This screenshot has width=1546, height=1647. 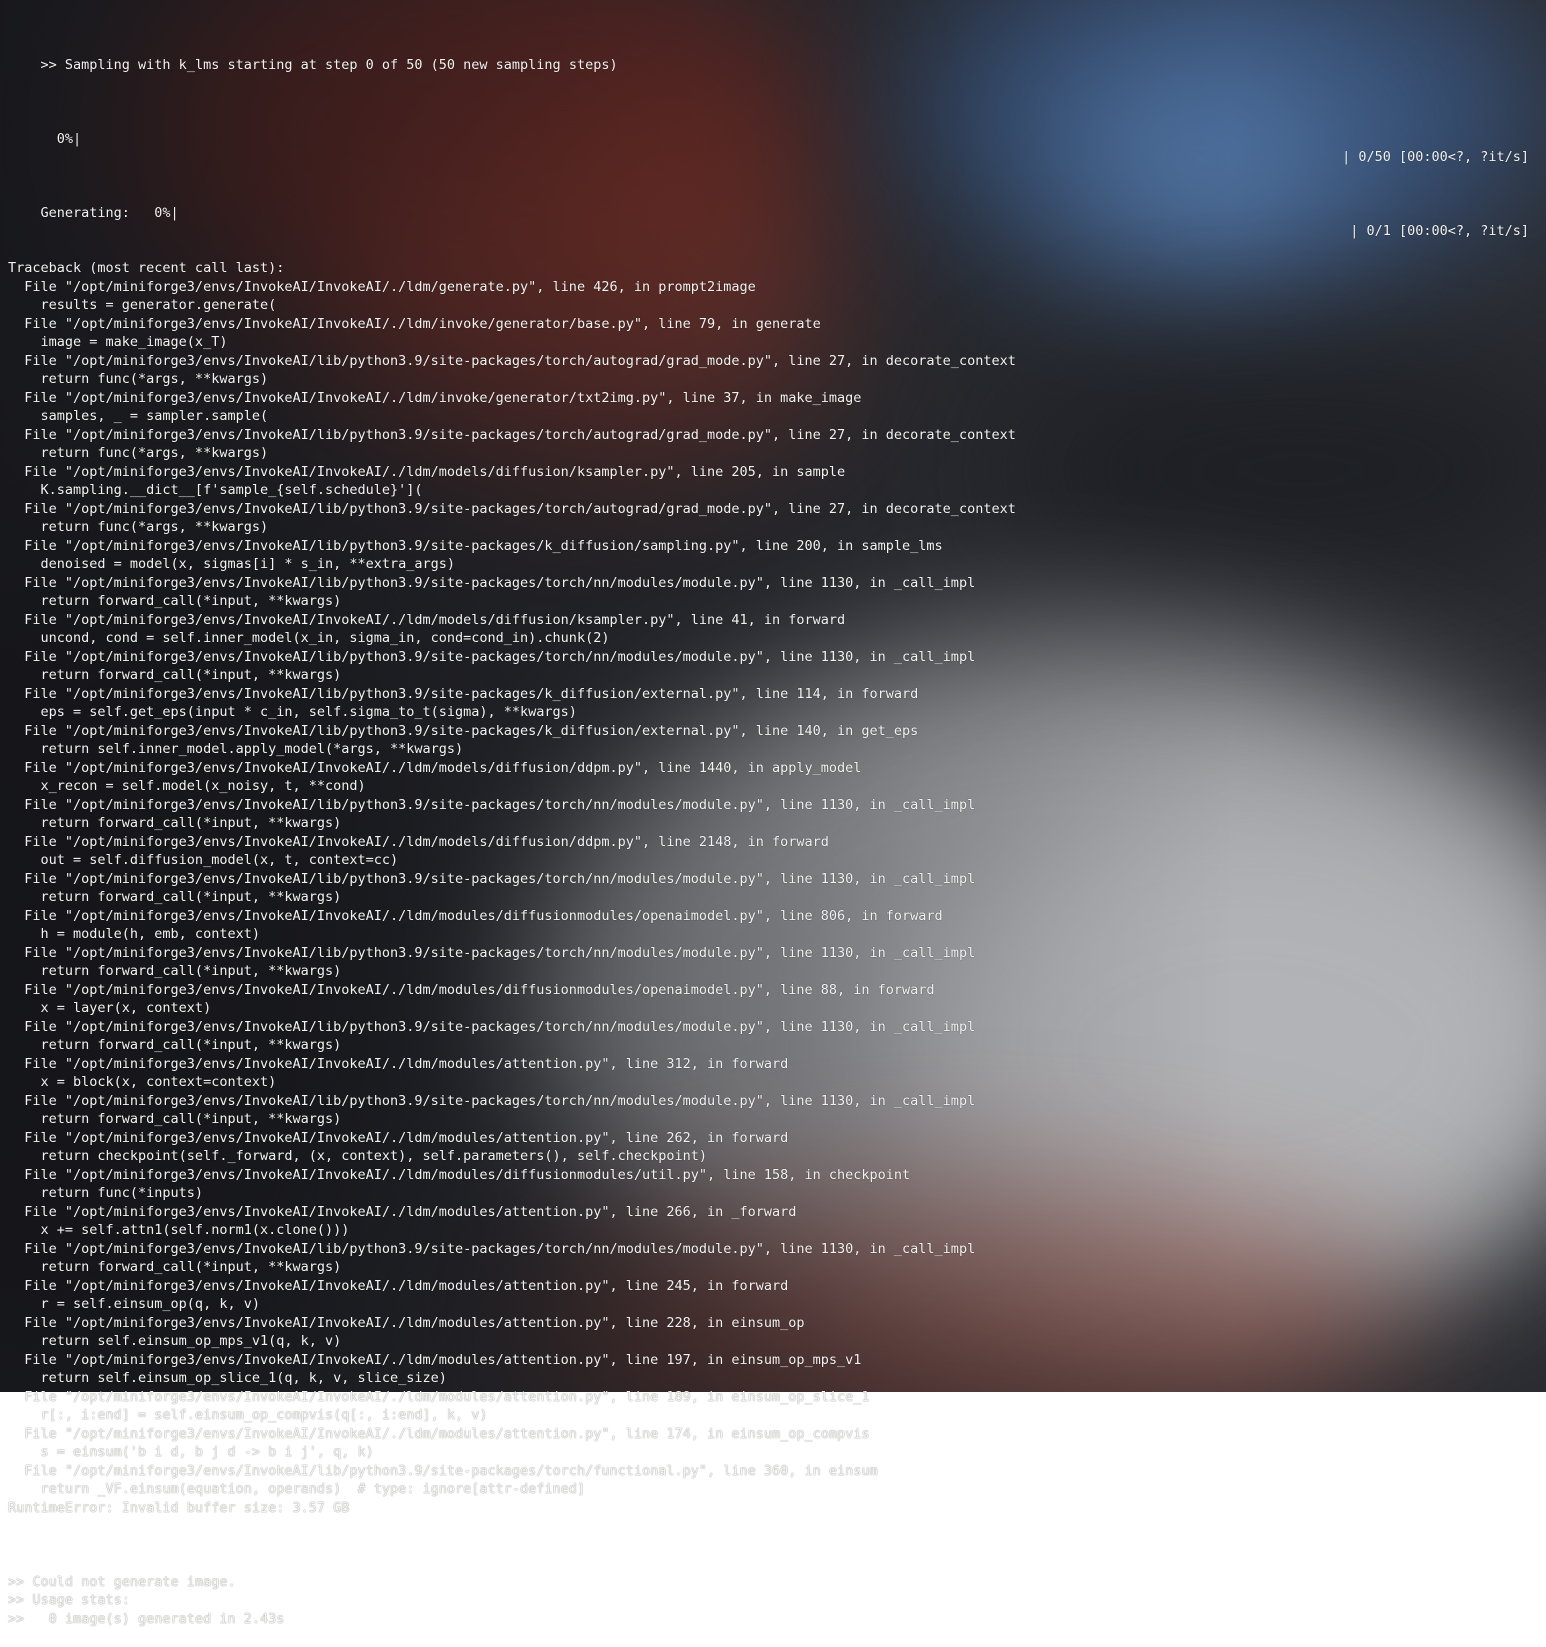 What do you see at coordinates (770, 212) in the screenshot?
I see `generating-progress-line: Generating: 0%| | 0/1 [00:00<?, ?it/s]` at bounding box center [770, 212].